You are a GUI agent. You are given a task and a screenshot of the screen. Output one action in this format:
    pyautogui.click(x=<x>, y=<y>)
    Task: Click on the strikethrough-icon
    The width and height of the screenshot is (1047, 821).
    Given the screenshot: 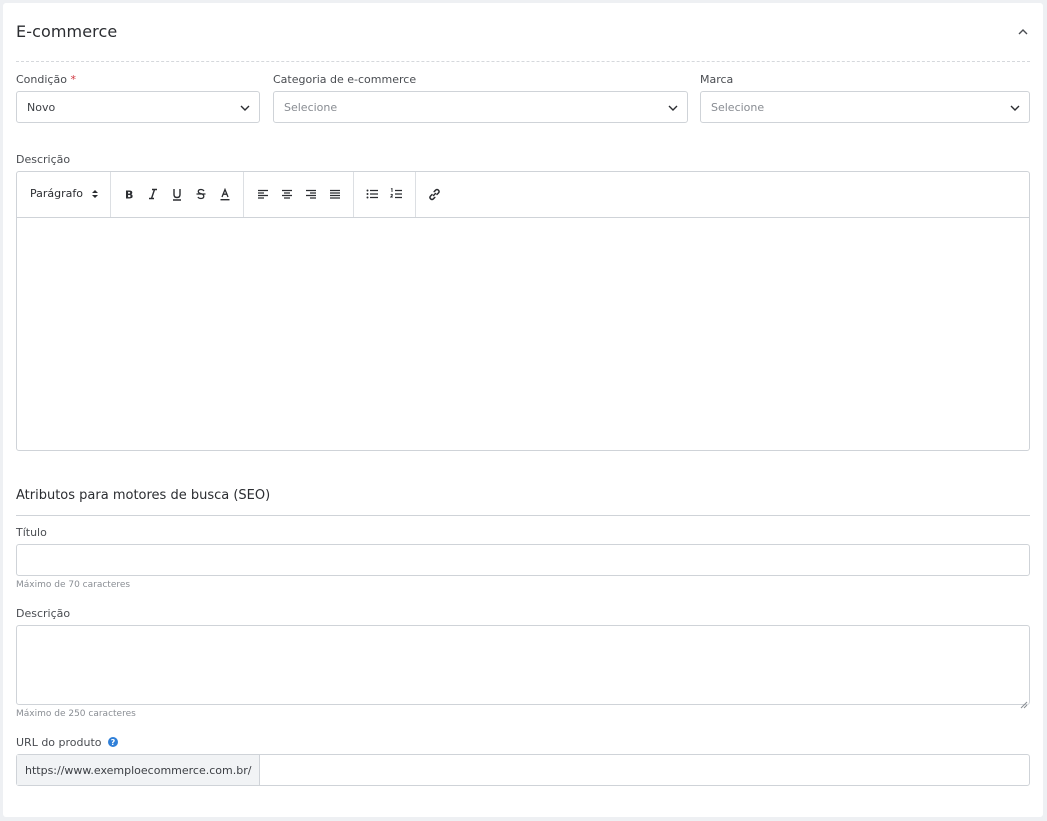 What is the action you would take?
    pyautogui.click(x=201, y=194)
    